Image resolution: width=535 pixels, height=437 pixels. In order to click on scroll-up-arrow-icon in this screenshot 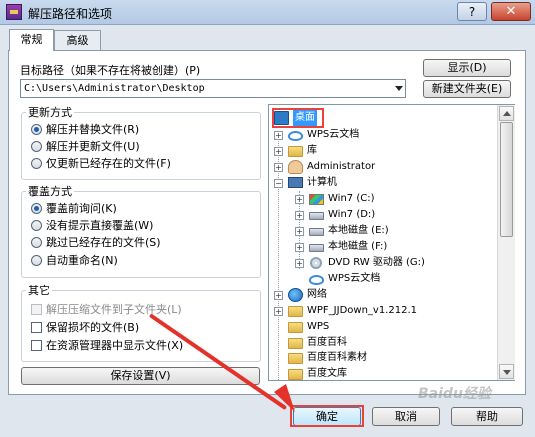, I will do `click(506, 113)`.